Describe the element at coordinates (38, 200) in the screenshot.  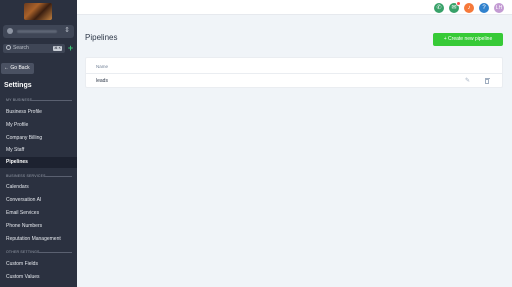
I see `sidebar-item-conversation-ai: Conversation AI` at that location.